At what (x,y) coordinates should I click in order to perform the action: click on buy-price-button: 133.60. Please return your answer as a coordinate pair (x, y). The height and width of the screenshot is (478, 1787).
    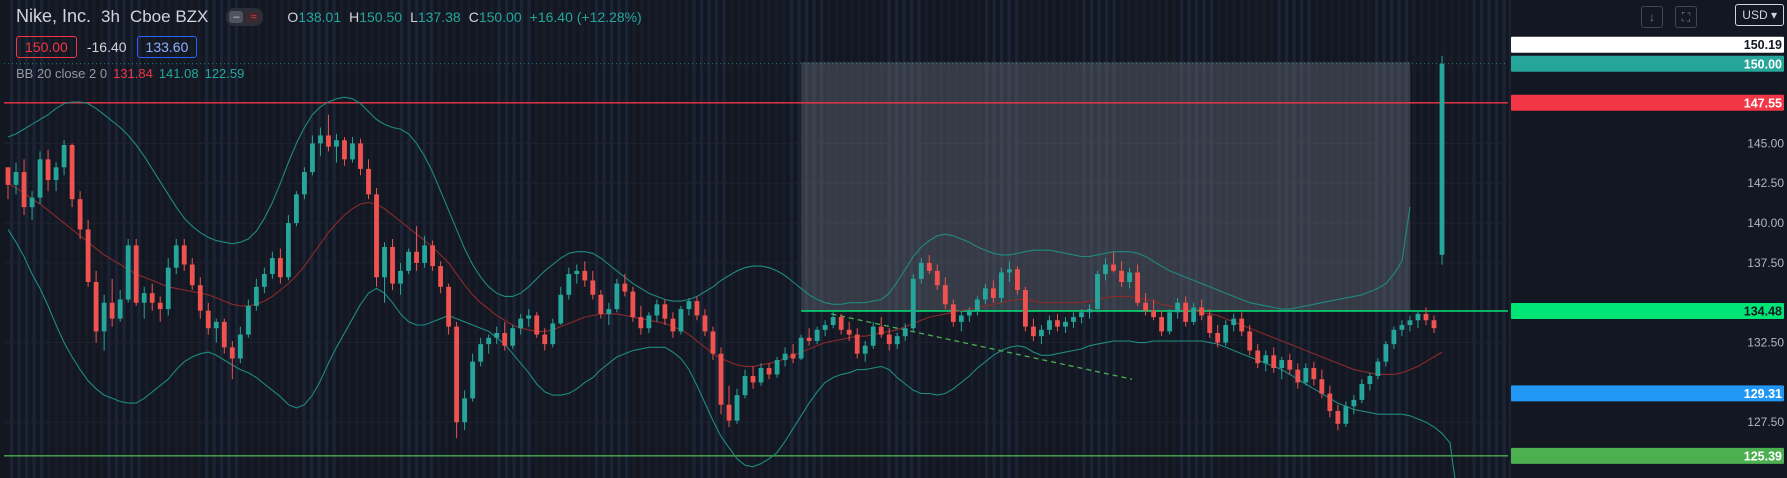
    Looking at the image, I should click on (167, 47).